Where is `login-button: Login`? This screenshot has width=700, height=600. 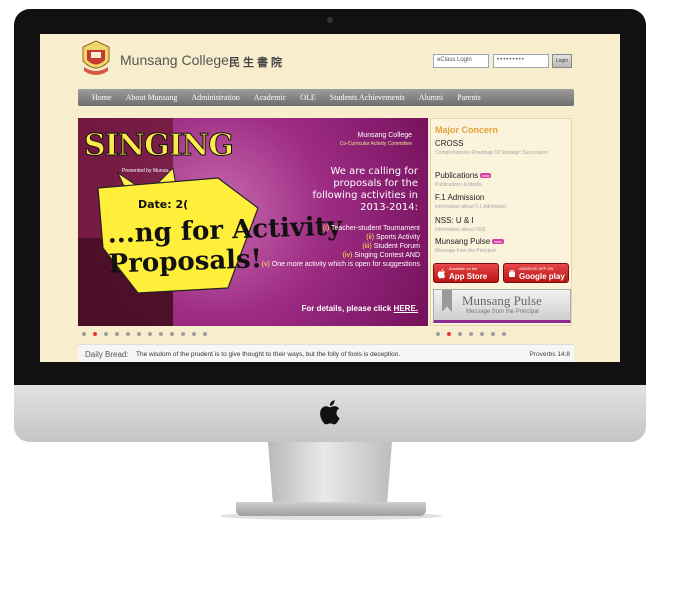 login-button: Login is located at coordinates (562, 61).